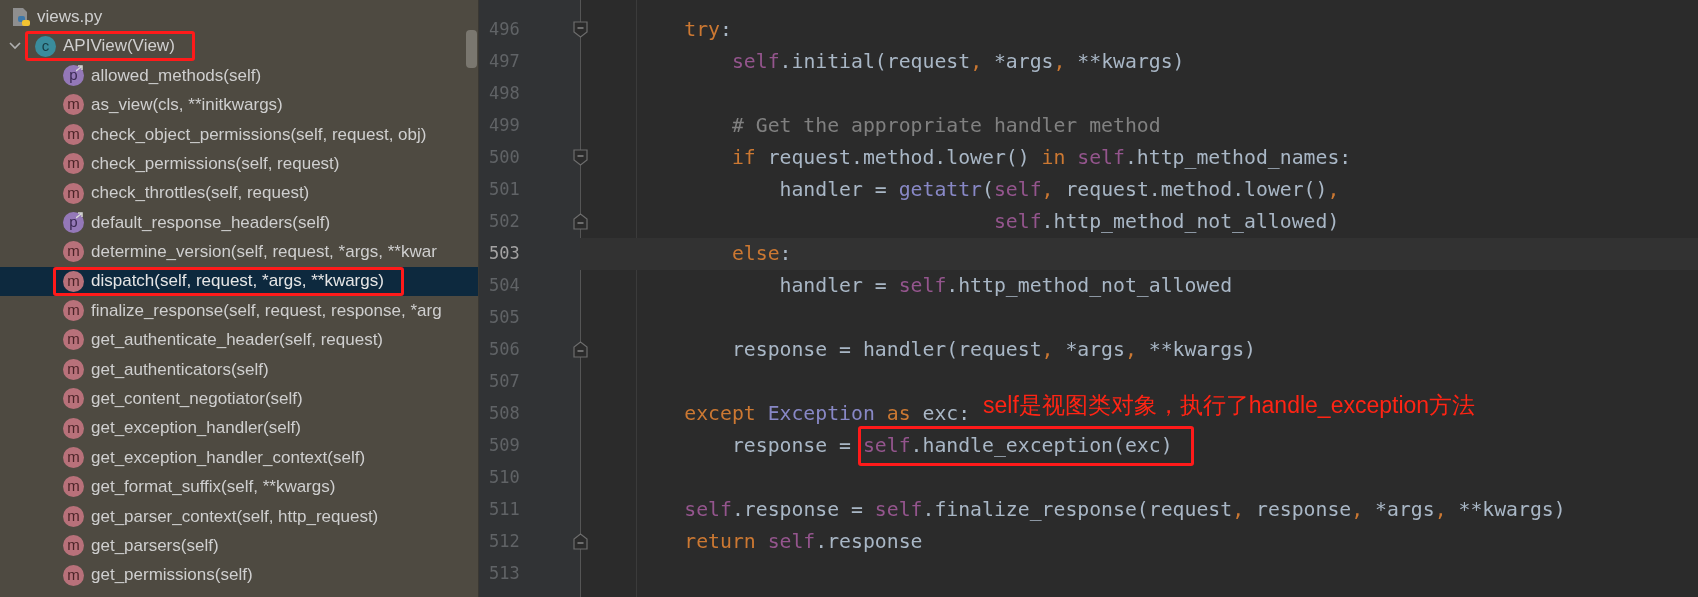 The height and width of the screenshot is (597, 1698). What do you see at coordinates (186, 193) in the screenshot?
I see `tree-item: m check_throttles(self, request)` at bounding box center [186, 193].